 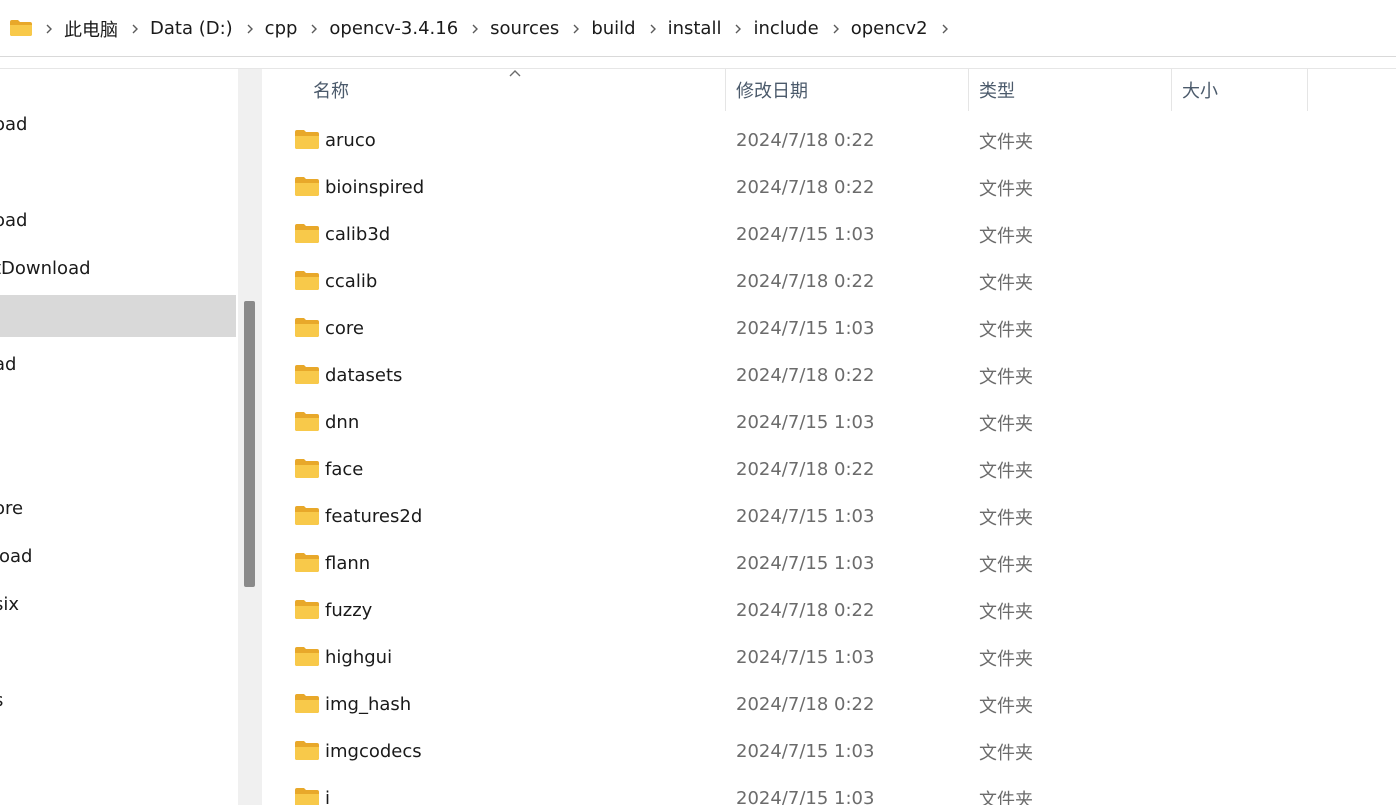 I want to click on file-name: features2d, so click(x=374, y=516).